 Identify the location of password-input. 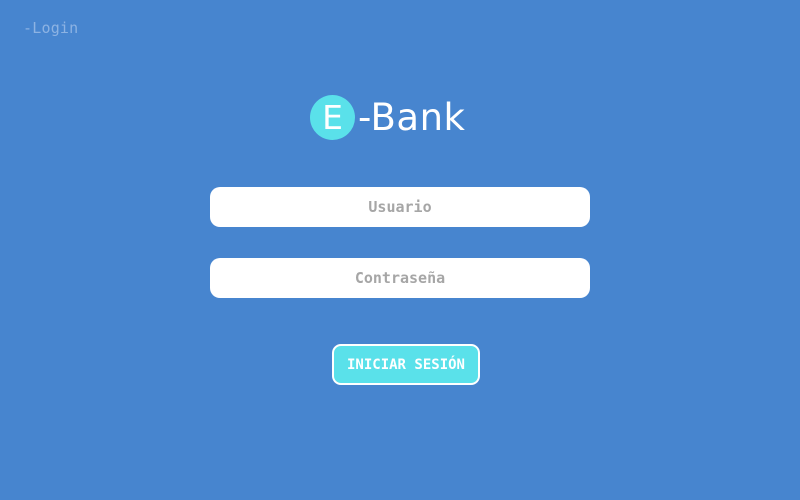
(400, 278).